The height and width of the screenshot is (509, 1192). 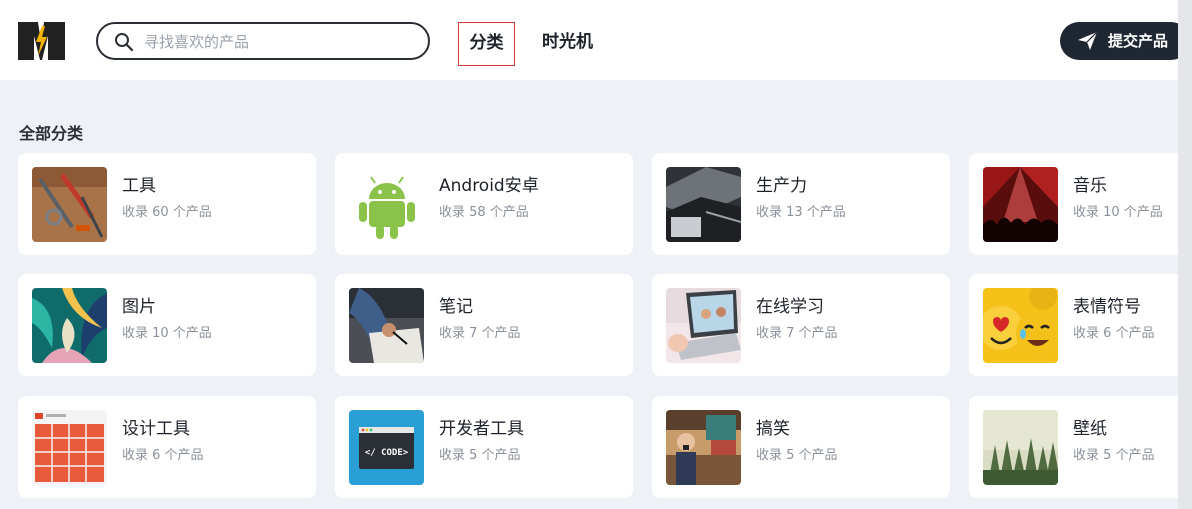 What do you see at coordinates (1073, 204) in the screenshot?
I see `category-card-music: 音乐 收录 10 个产品` at bounding box center [1073, 204].